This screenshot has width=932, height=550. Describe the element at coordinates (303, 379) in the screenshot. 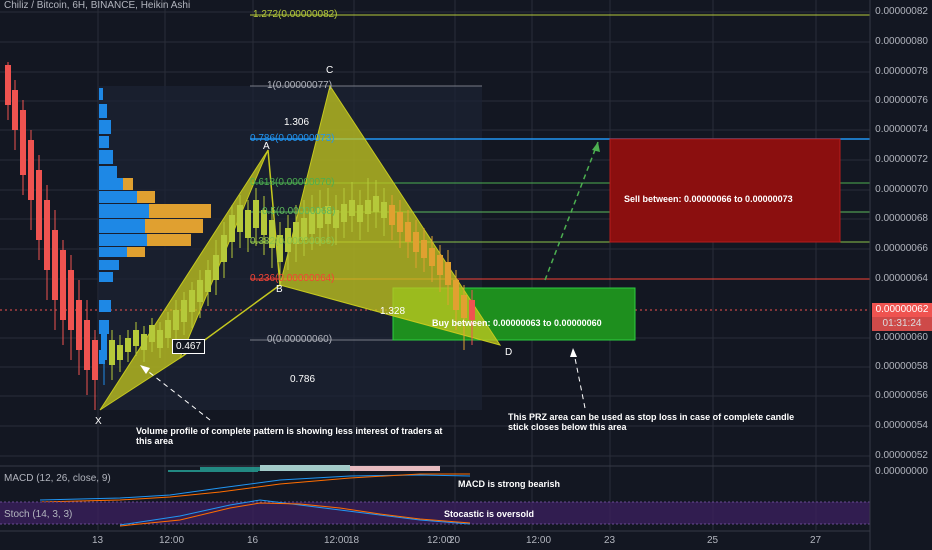

I see `ratio-xd: 0.786` at that location.